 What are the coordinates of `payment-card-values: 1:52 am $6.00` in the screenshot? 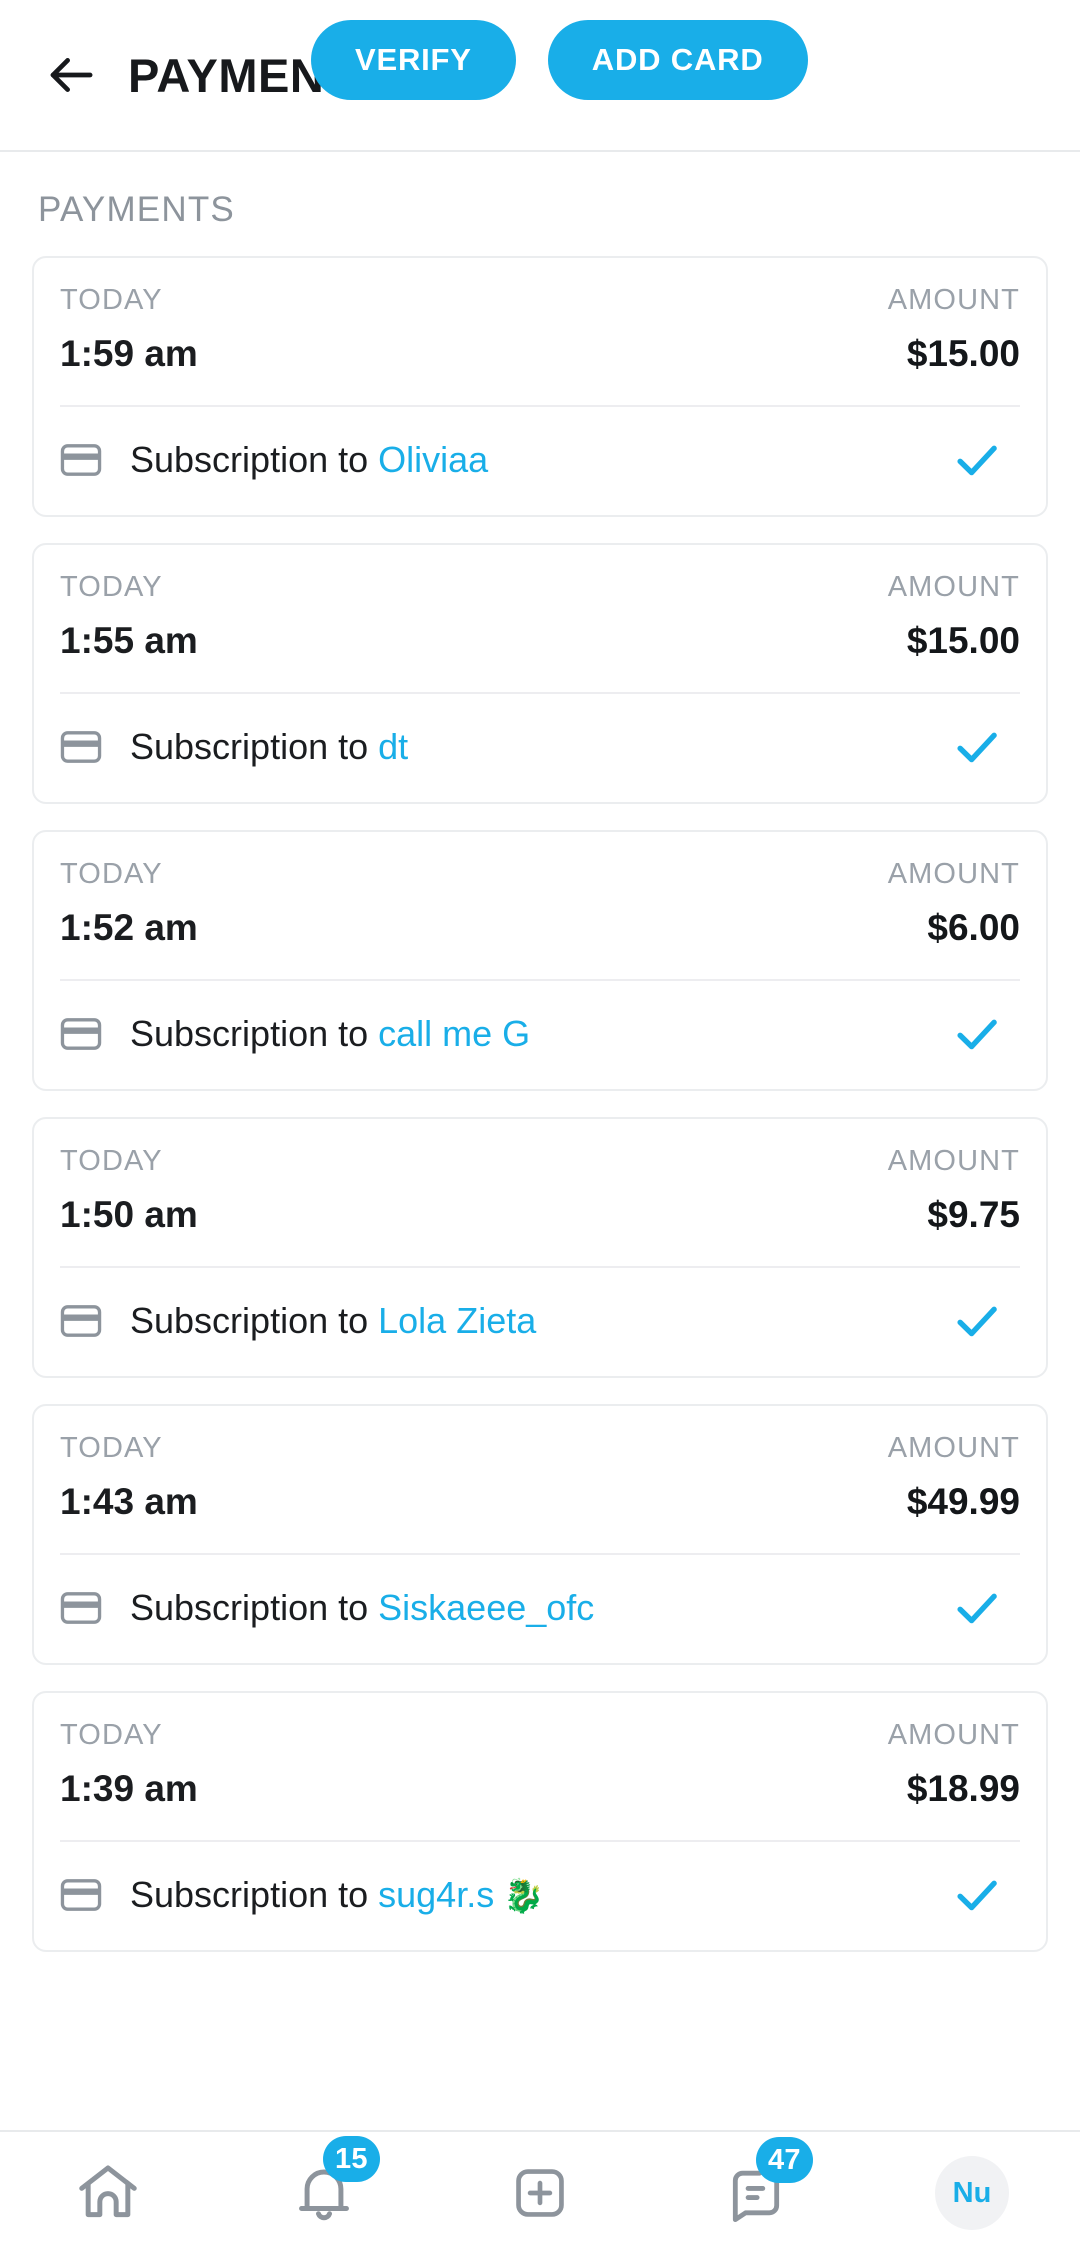 It's located at (540, 941).